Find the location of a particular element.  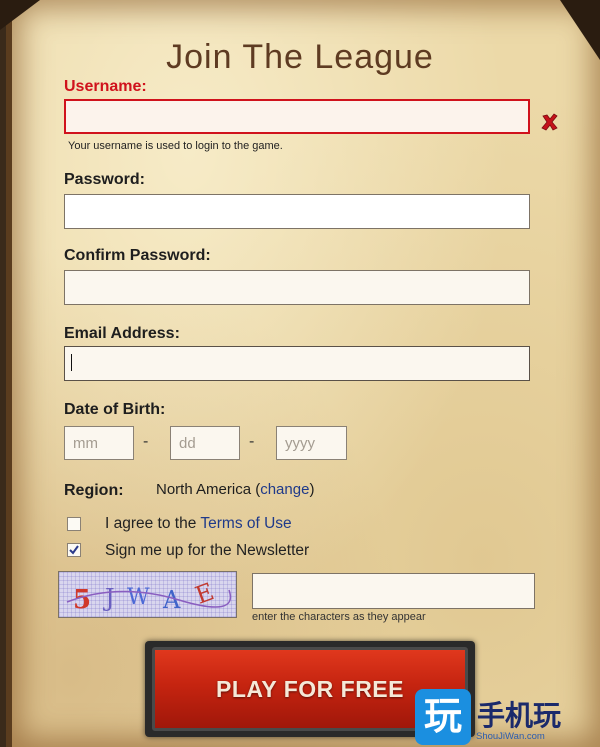

captcha-image: 5 J W A E is located at coordinates (147, 594).